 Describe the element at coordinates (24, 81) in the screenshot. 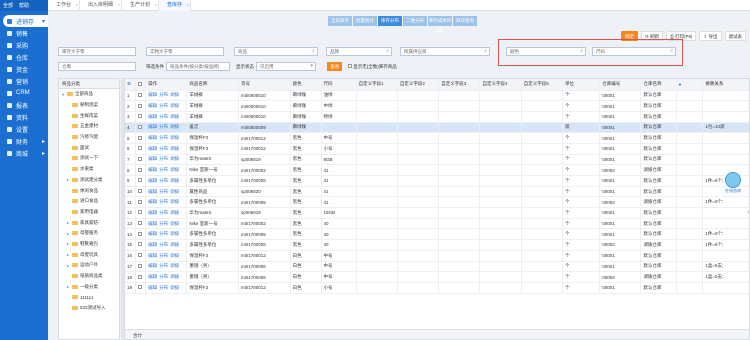

I see `sidebar-item: 营销` at that location.